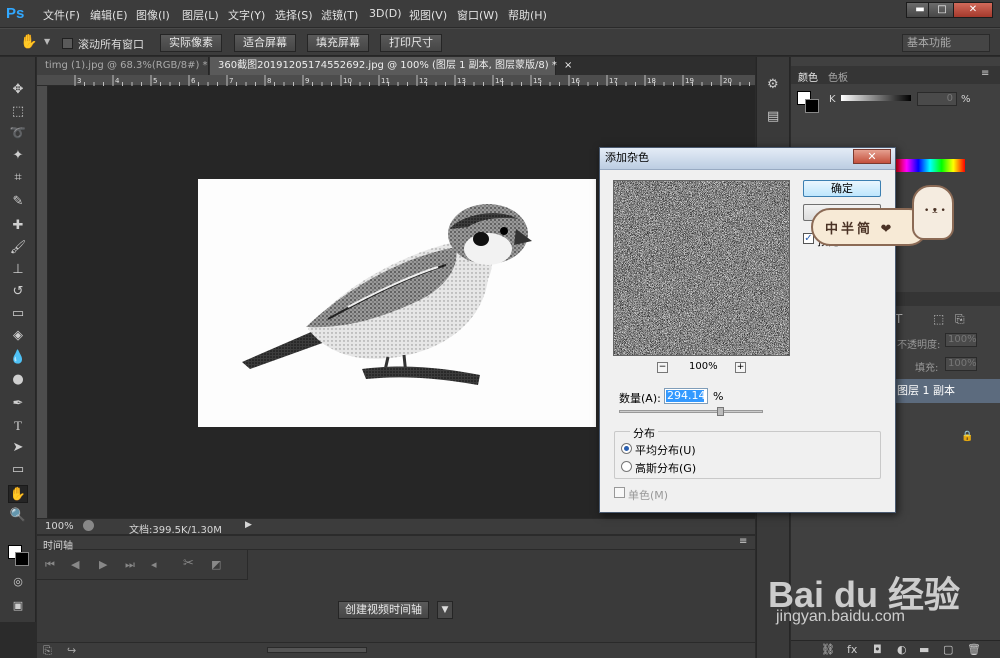 This screenshot has width=1000, height=658. Describe the element at coordinates (18, 494) in the screenshot. I see `hand-tool-icon-active: ✋` at that location.